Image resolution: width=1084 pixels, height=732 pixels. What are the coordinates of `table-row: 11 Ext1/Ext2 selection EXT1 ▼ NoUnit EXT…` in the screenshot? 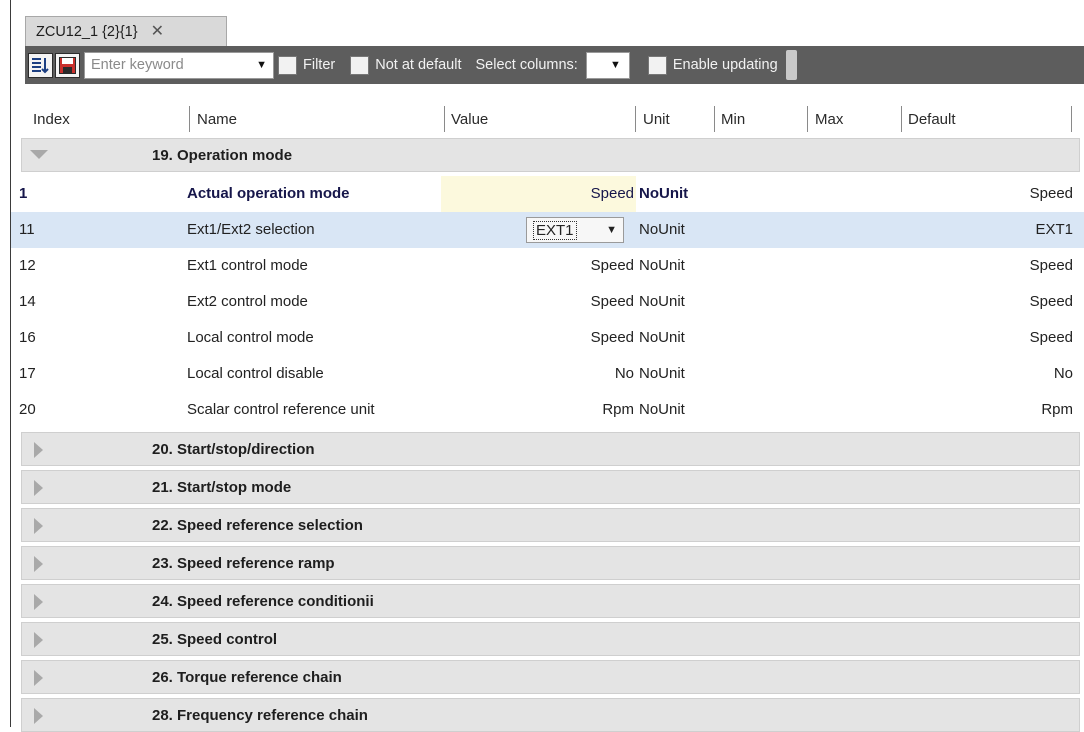 It's located at (547, 230).